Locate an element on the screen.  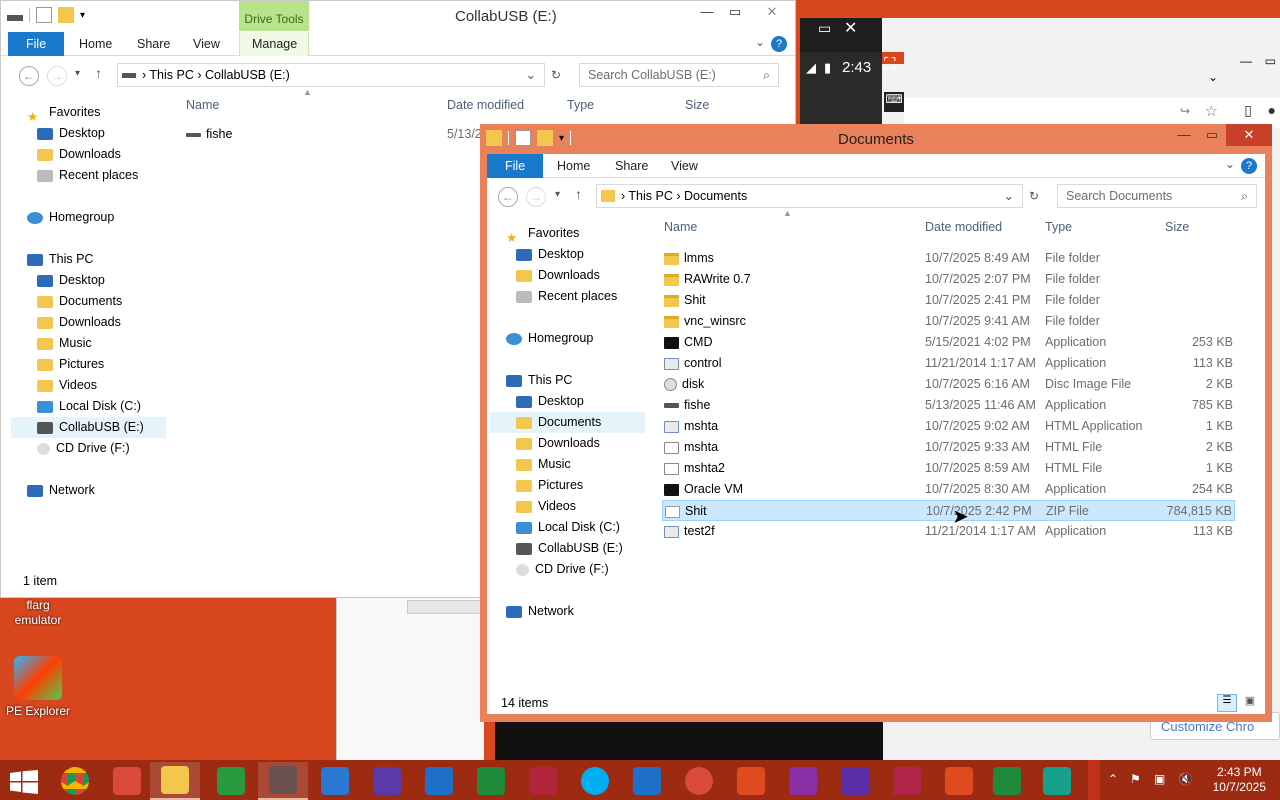
taskbar-news is located at coordinates (543, 781).